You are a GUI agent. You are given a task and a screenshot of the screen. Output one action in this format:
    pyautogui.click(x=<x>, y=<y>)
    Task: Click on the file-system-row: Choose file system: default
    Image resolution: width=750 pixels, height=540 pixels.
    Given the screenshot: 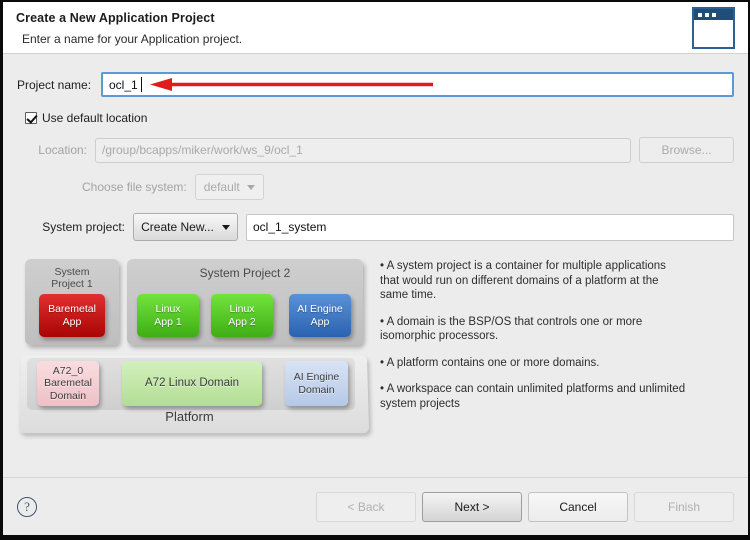 What is the action you would take?
    pyautogui.click(x=375, y=187)
    